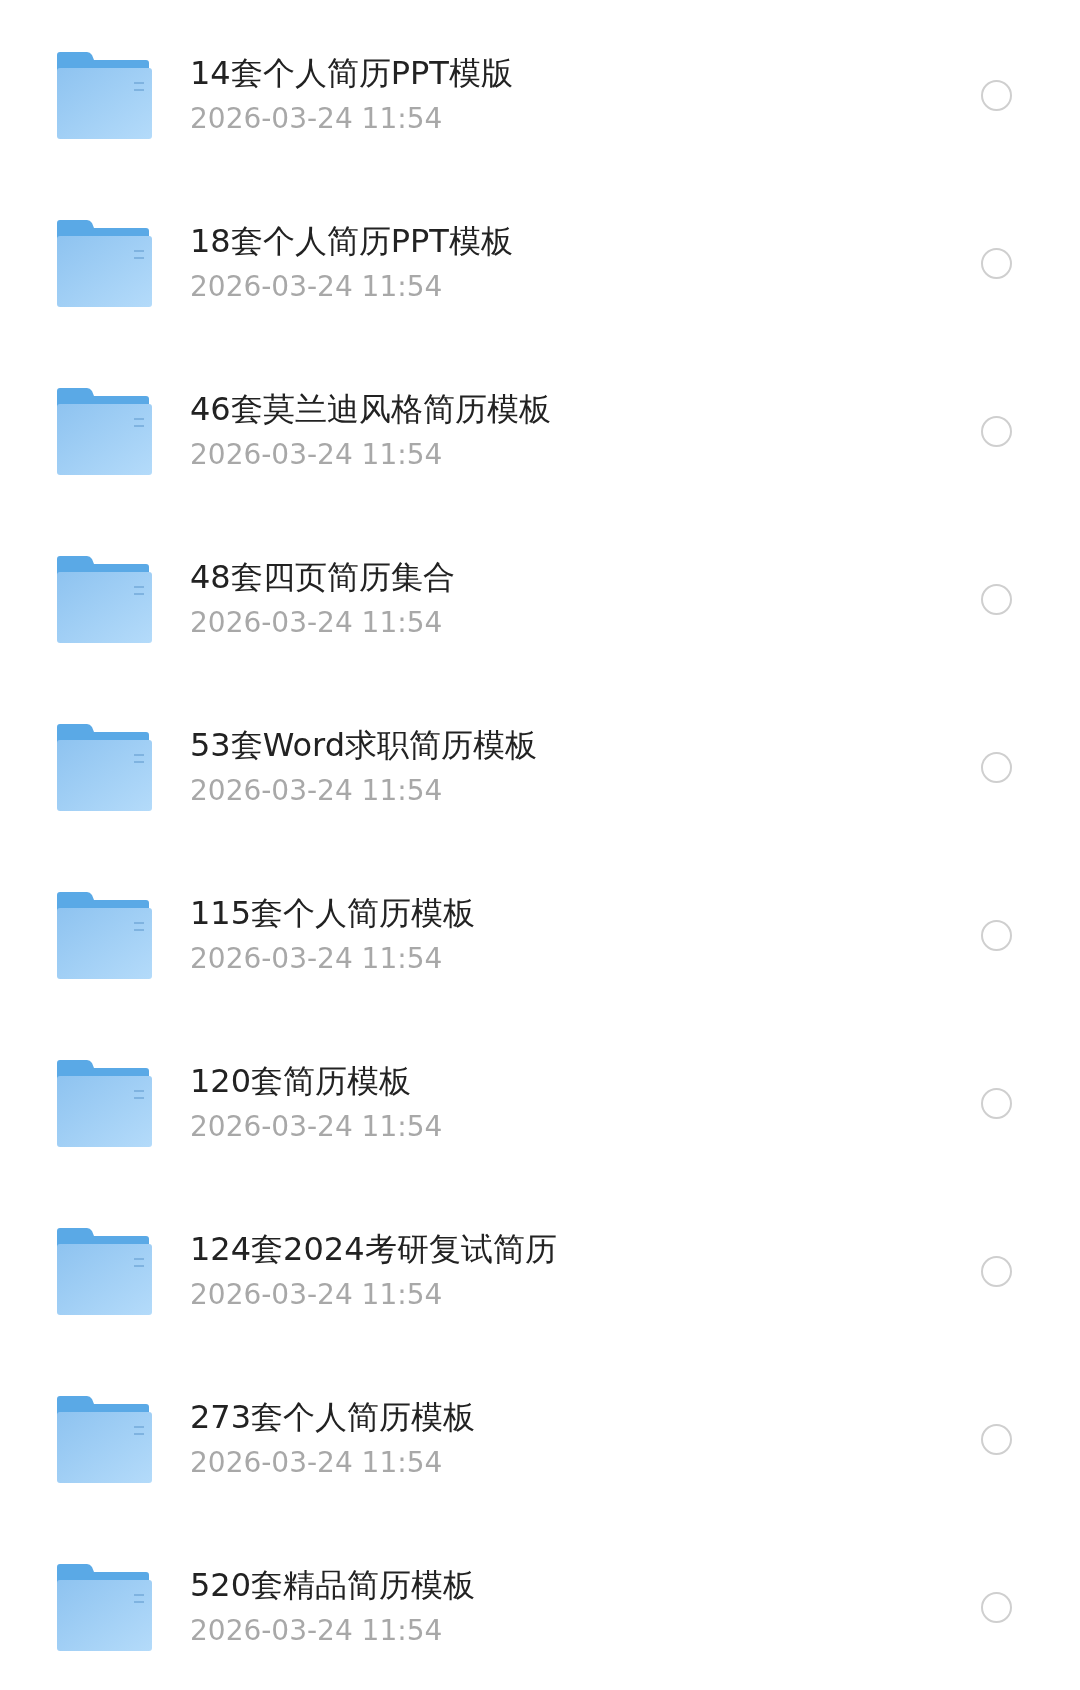 Image resolution: width=1080 pixels, height=1690 pixels. I want to click on folder-row: 14套个人简历PPT模版 2026-03-24 11:54, so click(540, 95).